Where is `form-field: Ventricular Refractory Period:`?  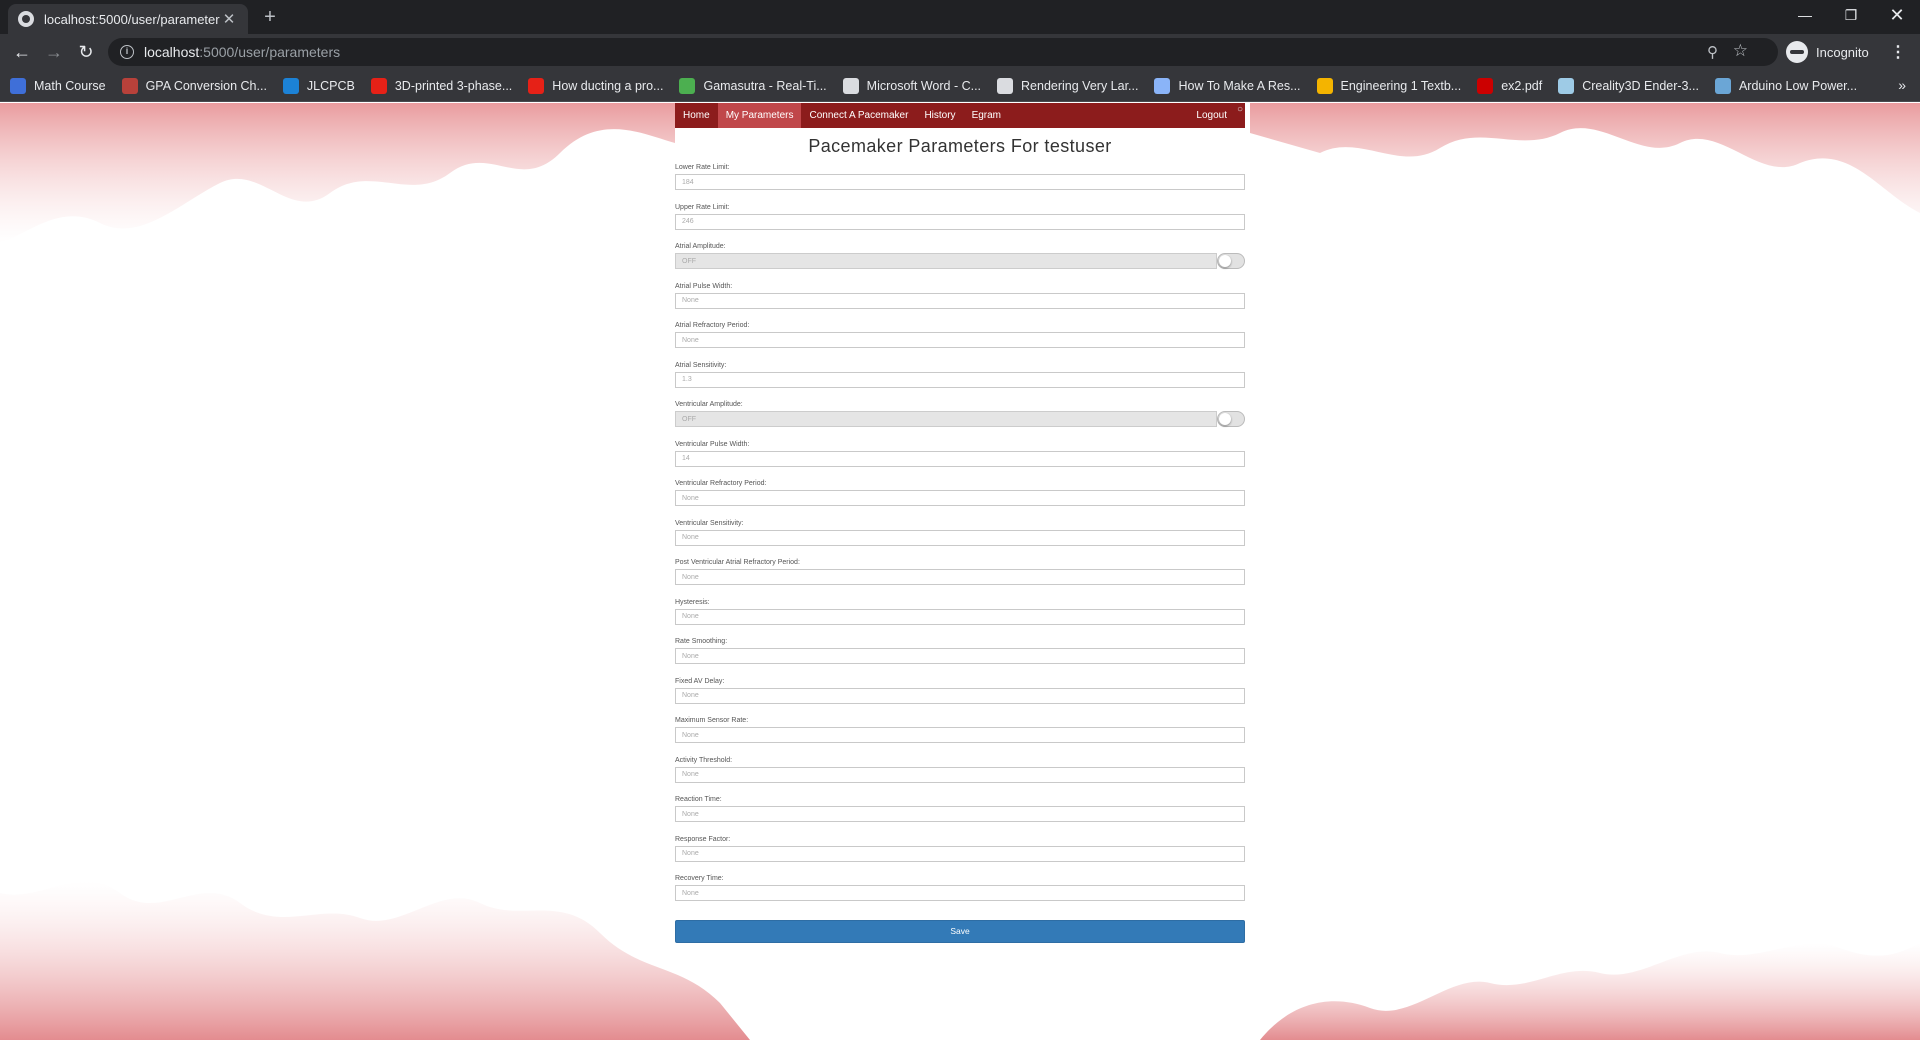 form-field: Ventricular Refractory Period: is located at coordinates (960, 498).